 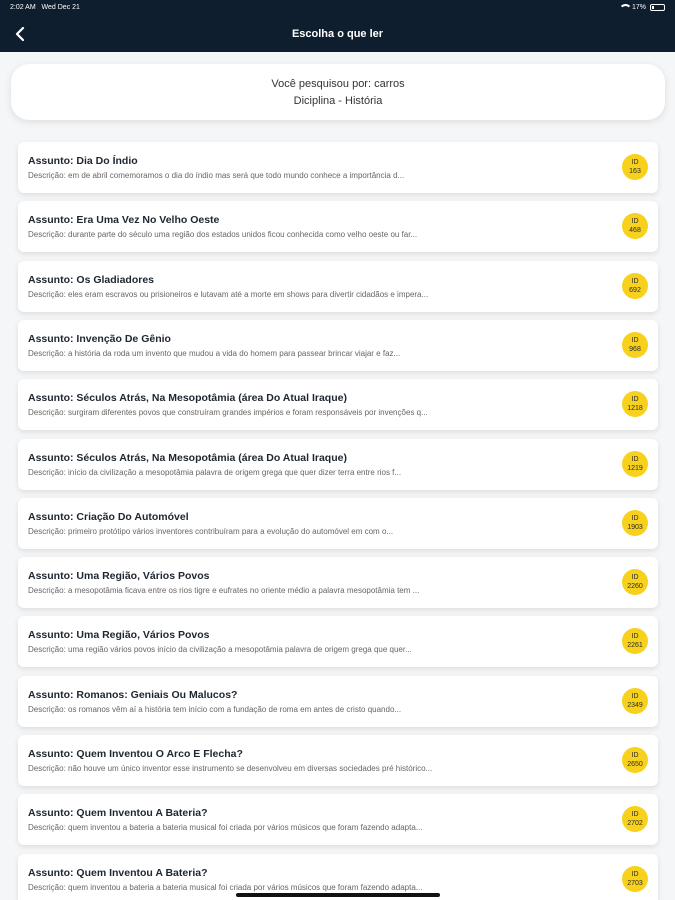 I want to click on status-time-date: 2:02 AM Wed Dec 21, so click(x=45, y=7).